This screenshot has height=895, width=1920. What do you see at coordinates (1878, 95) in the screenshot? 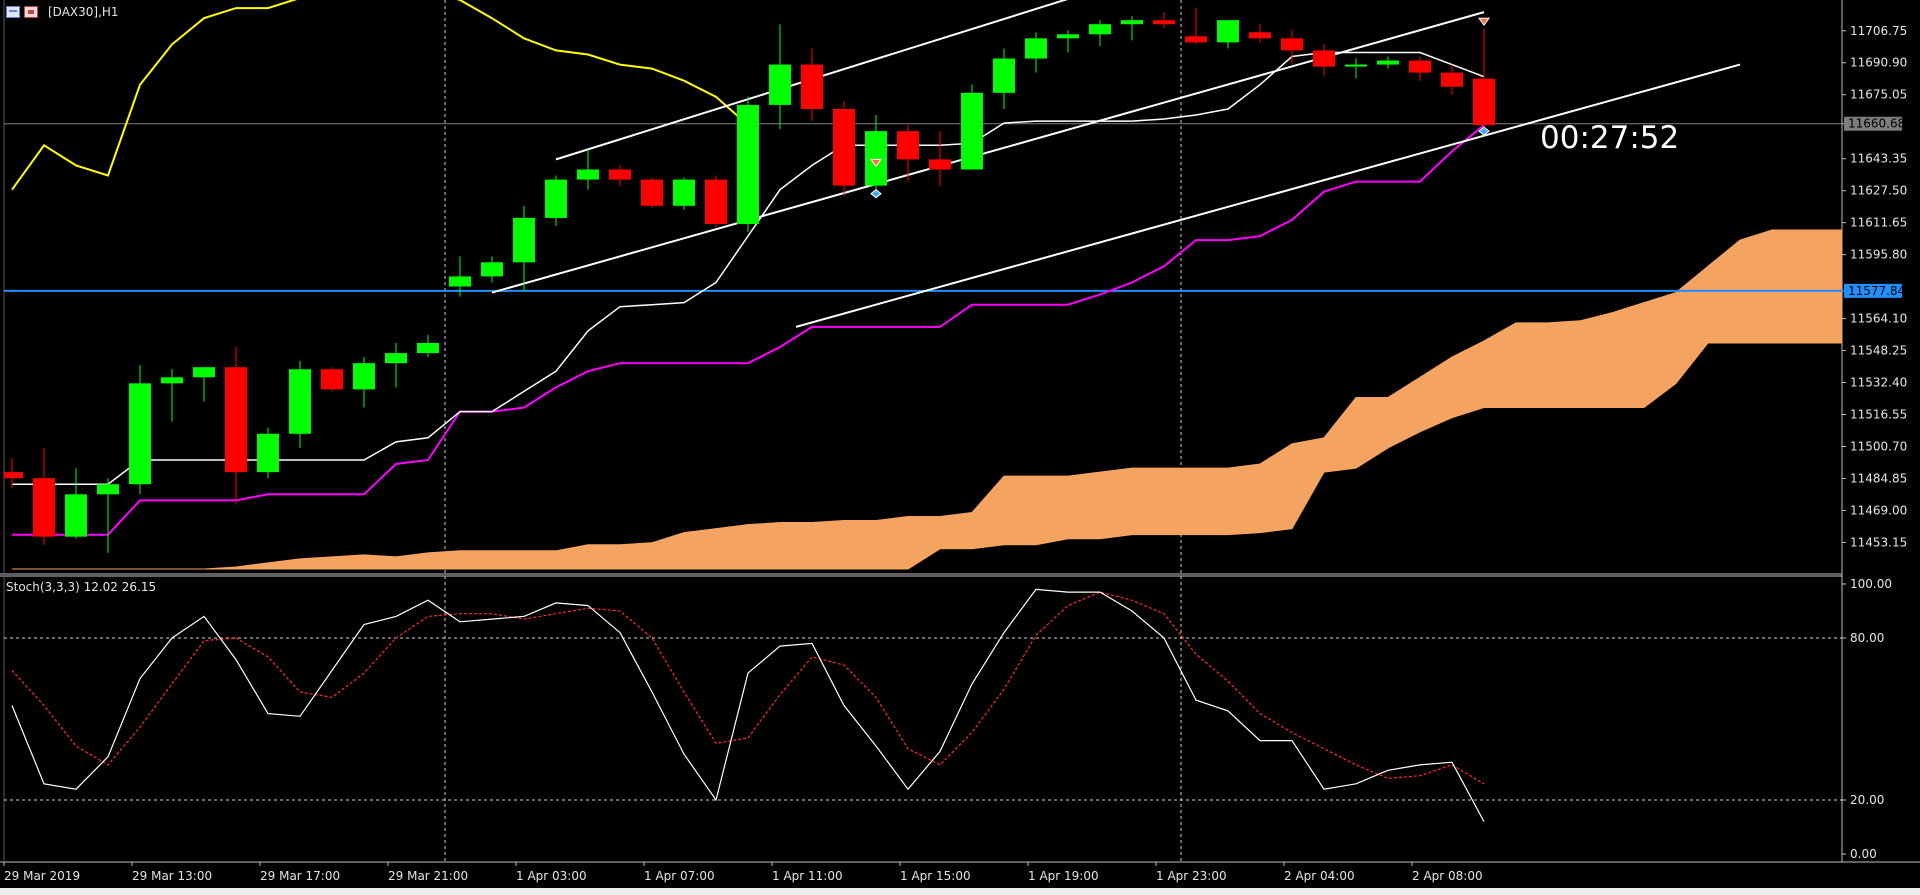
I see `price-label-2: 11675.05` at bounding box center [1878, 95].